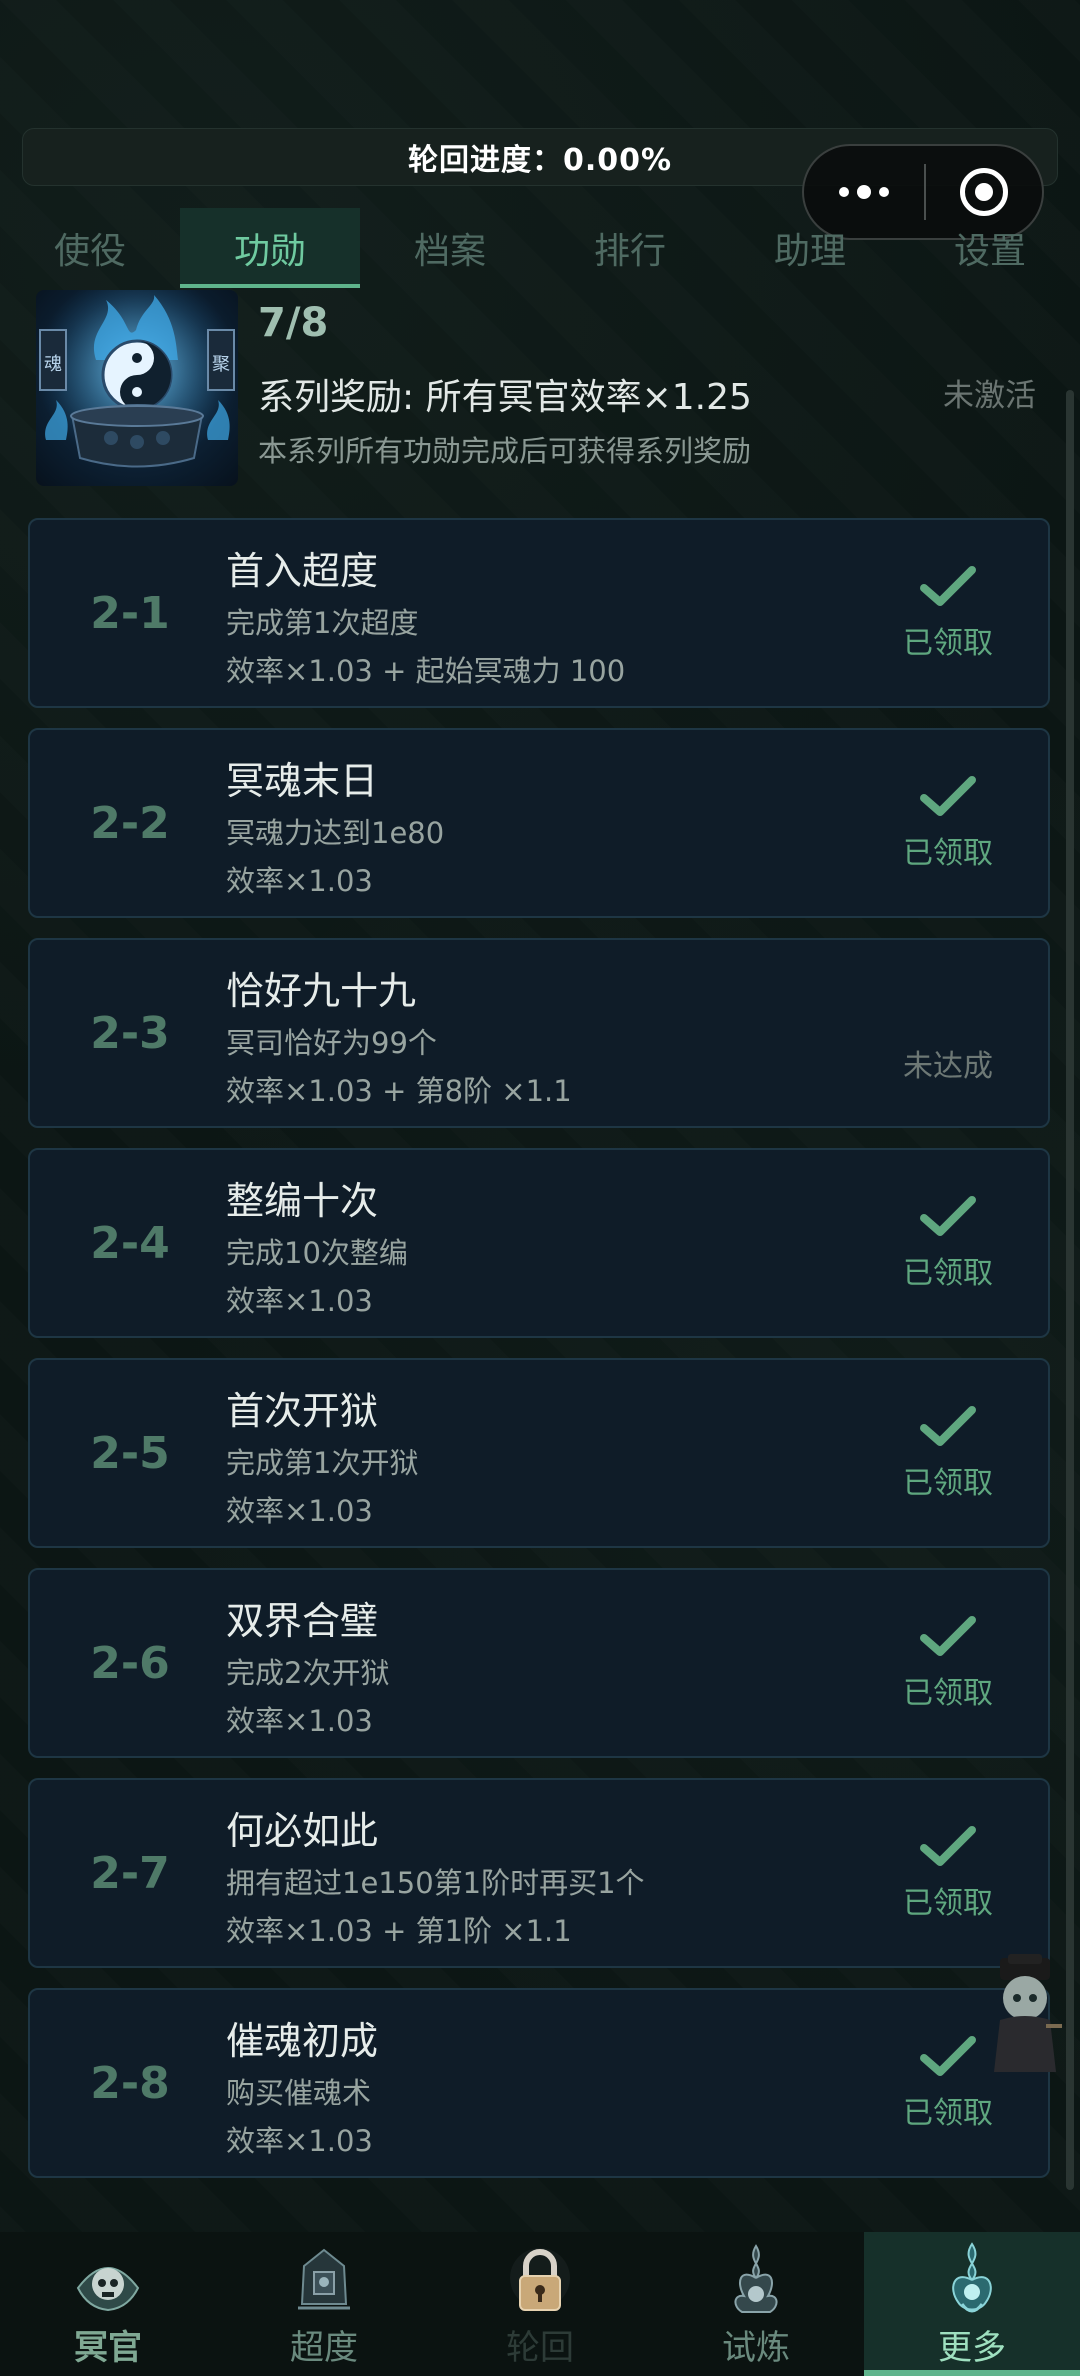 This screenshot has height=2376, width=1080. I want to click on achievement-title: 双界合璧, so click(302, 1621).